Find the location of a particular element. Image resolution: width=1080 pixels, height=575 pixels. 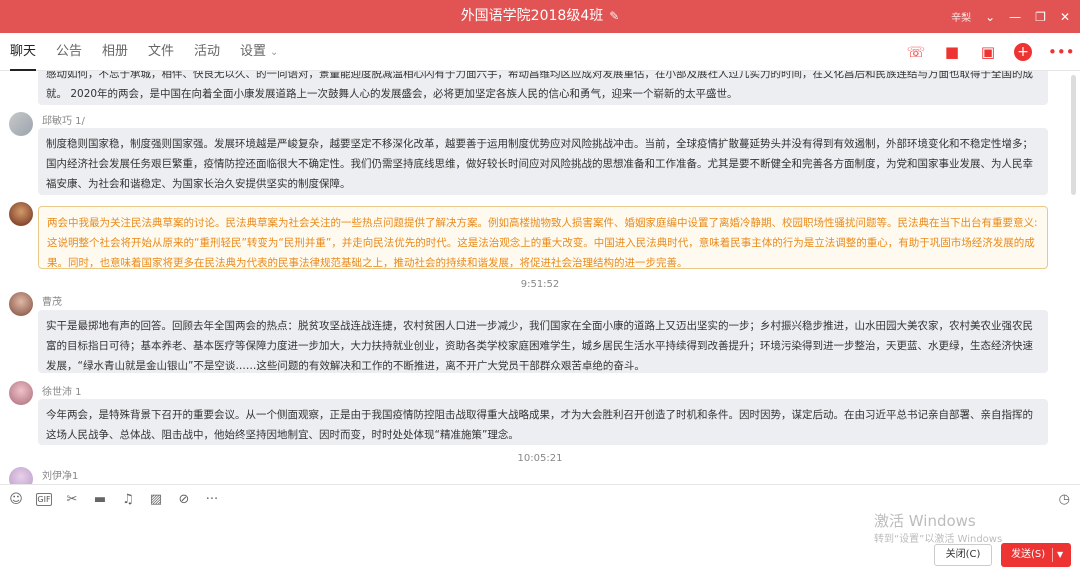

close-window-icon: ✕ is located at coordinates (1065, 17).